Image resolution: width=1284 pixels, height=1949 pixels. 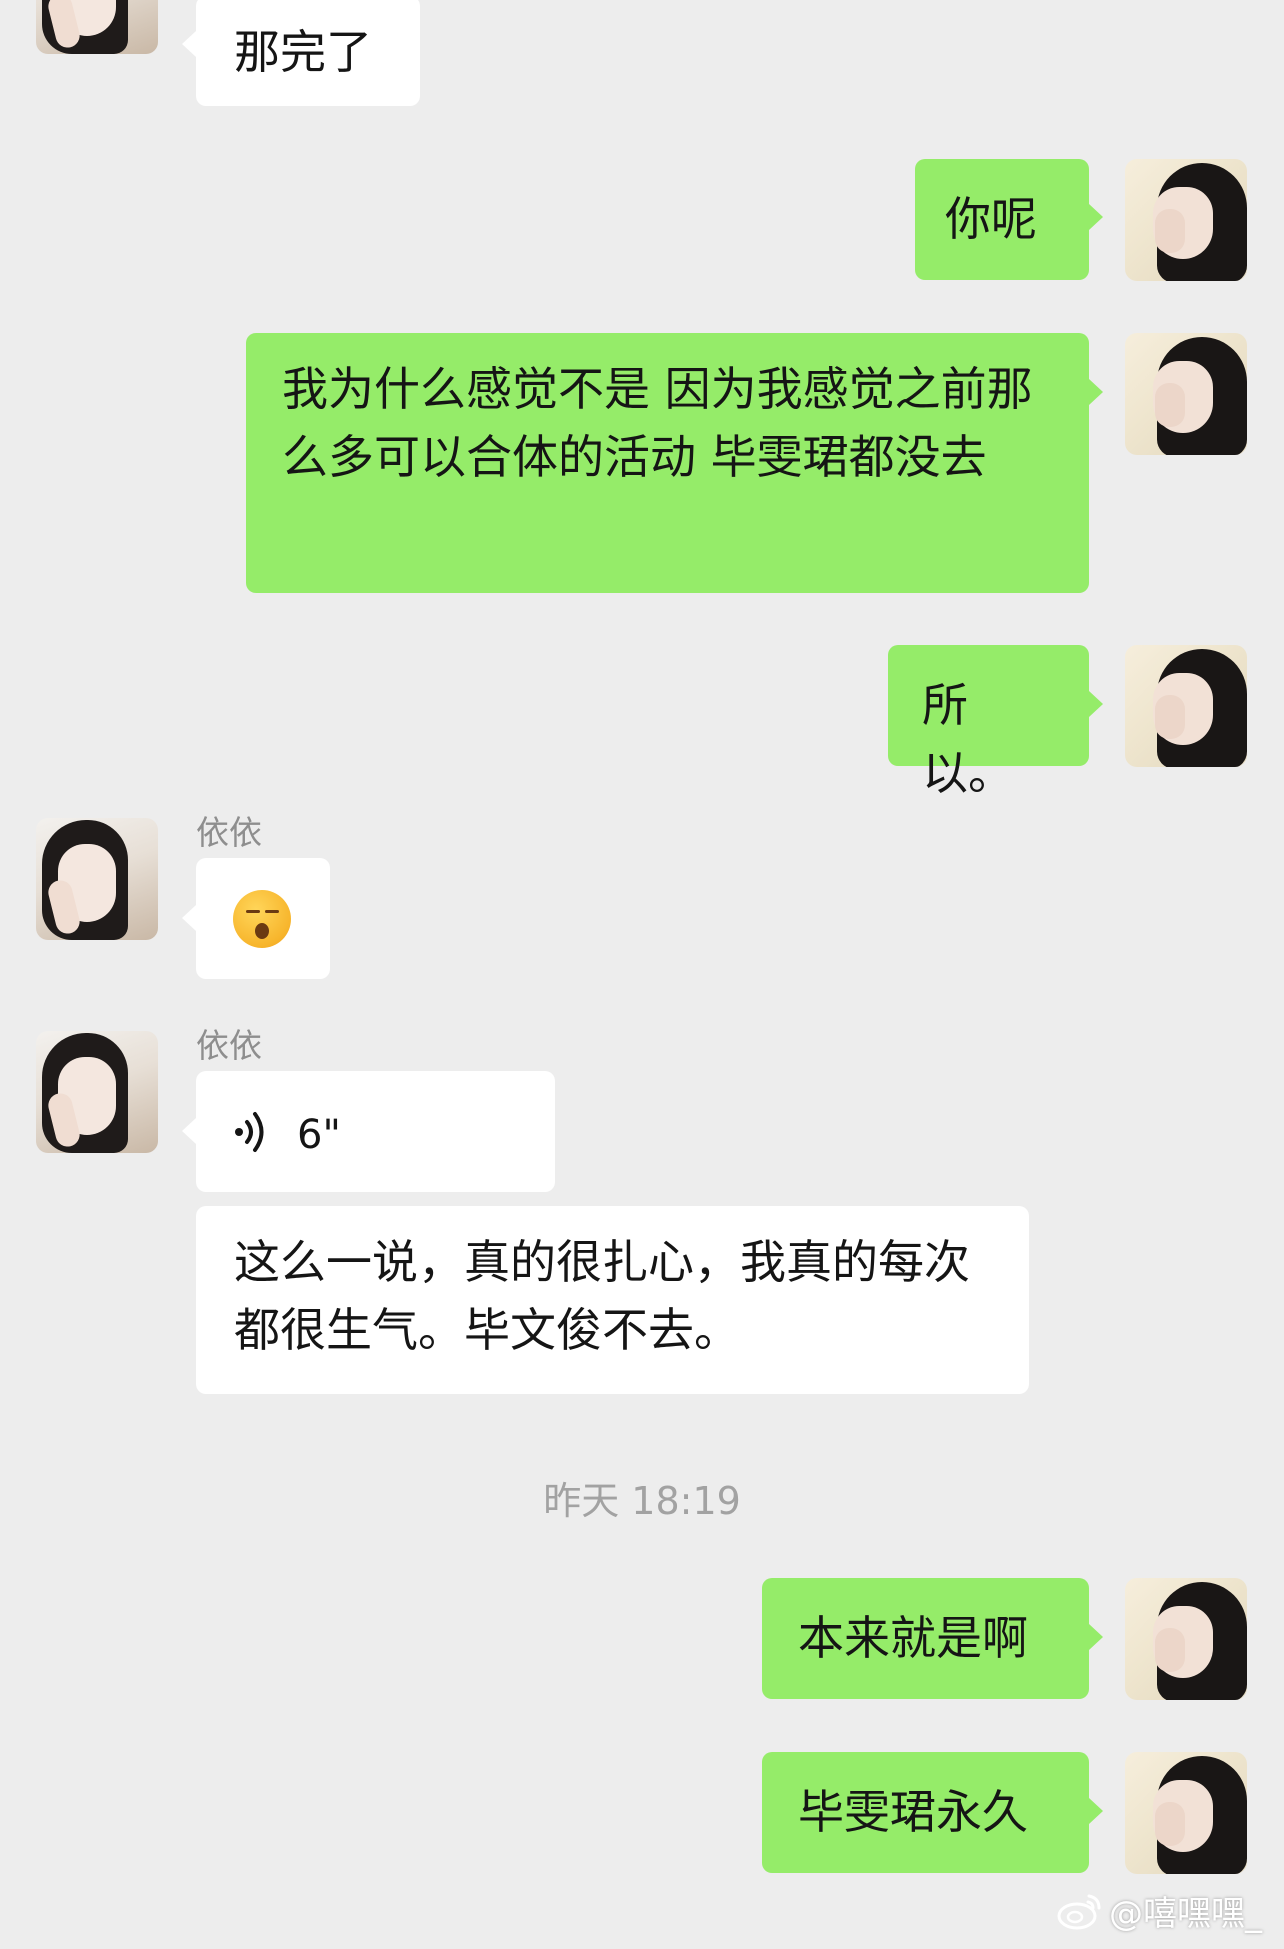 I want to click on message-bubble: 那完了, so click(x=308, y=53).